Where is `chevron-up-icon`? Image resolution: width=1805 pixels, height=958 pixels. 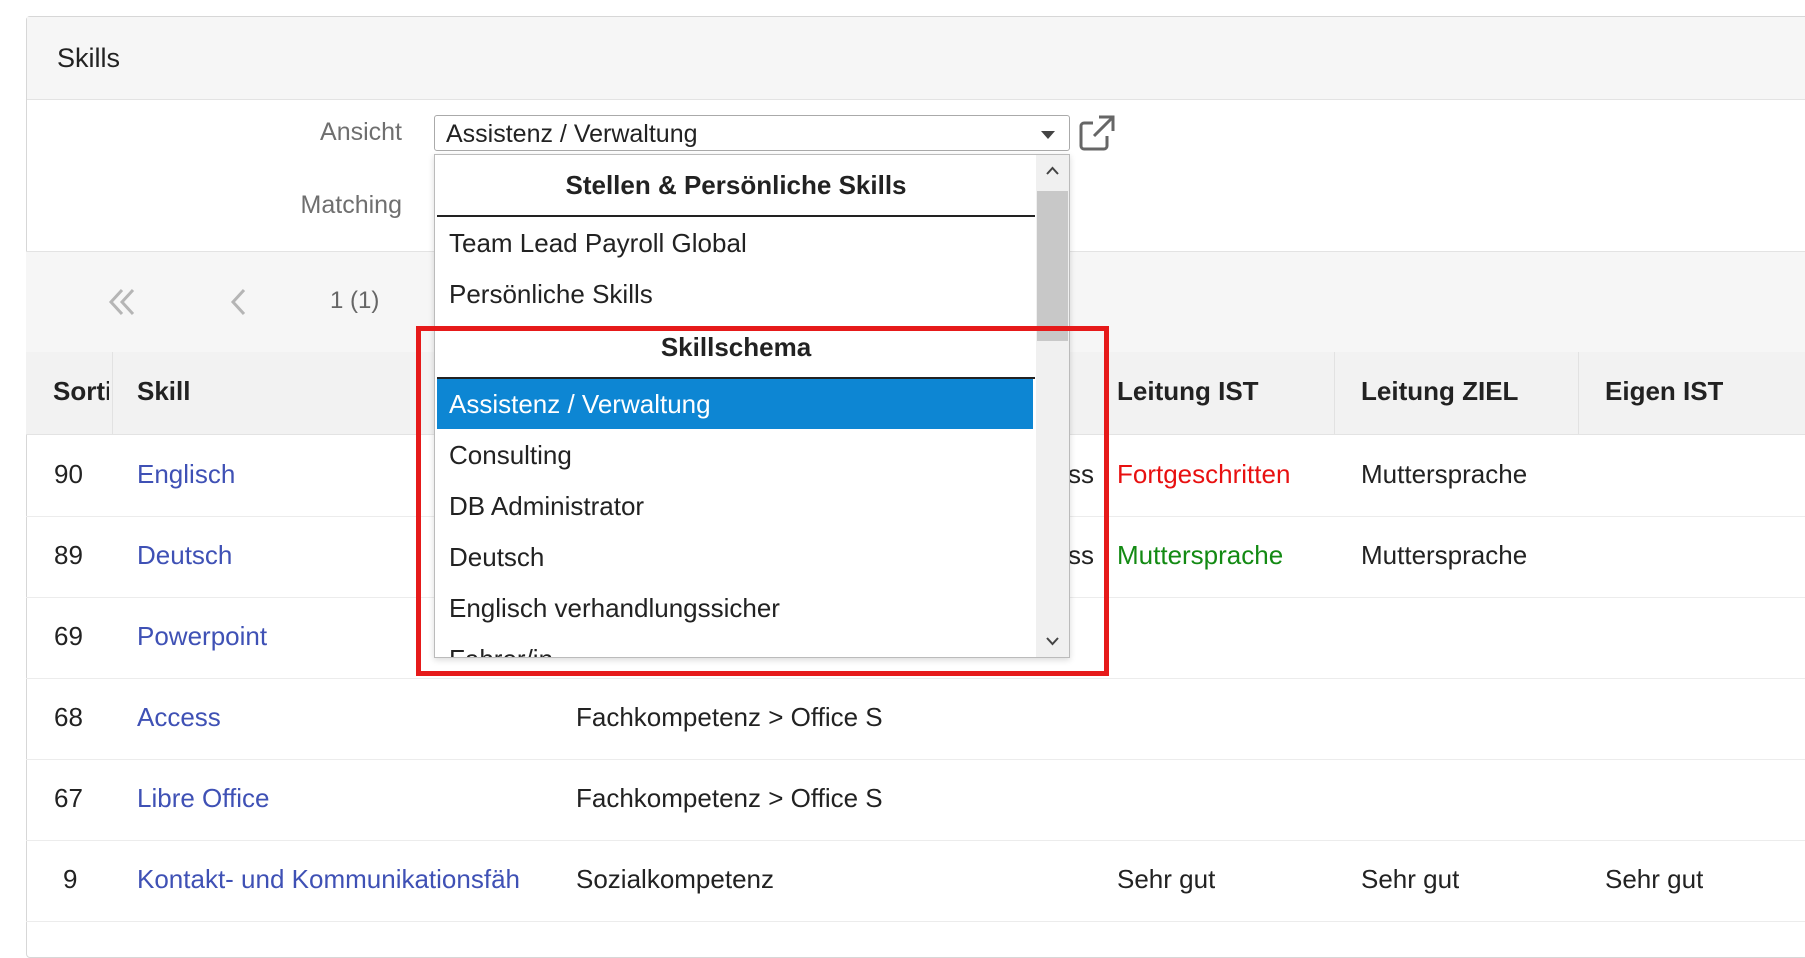
chevron-up-icon is located at coordinates (1052, 171).